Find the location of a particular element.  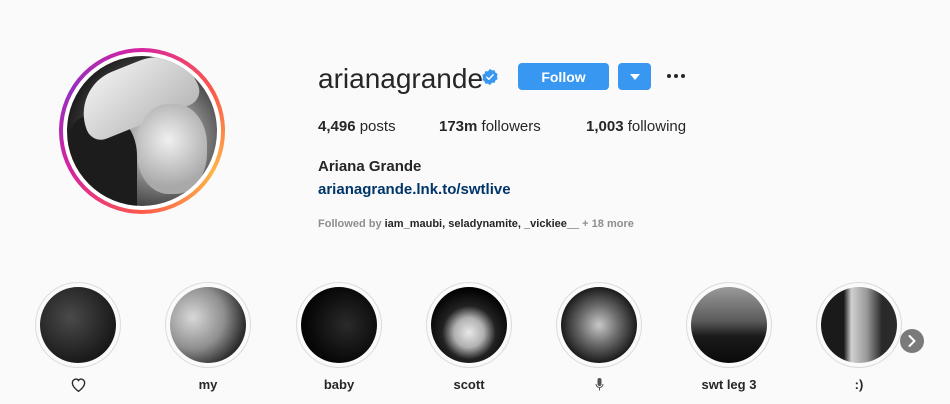

followers-label: followers is located at coordinates (511, 126).